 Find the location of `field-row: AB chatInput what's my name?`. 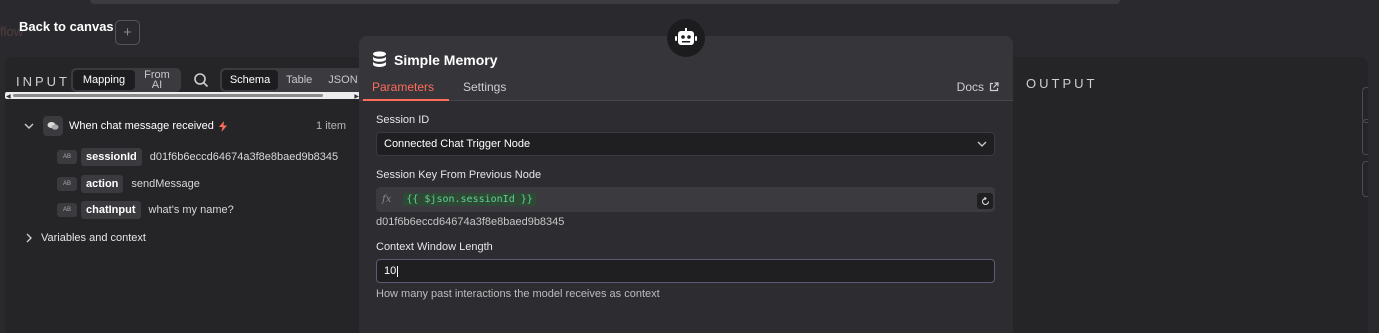

field-row: AB chatInput what's my name? is located at coordinates (145, 210).